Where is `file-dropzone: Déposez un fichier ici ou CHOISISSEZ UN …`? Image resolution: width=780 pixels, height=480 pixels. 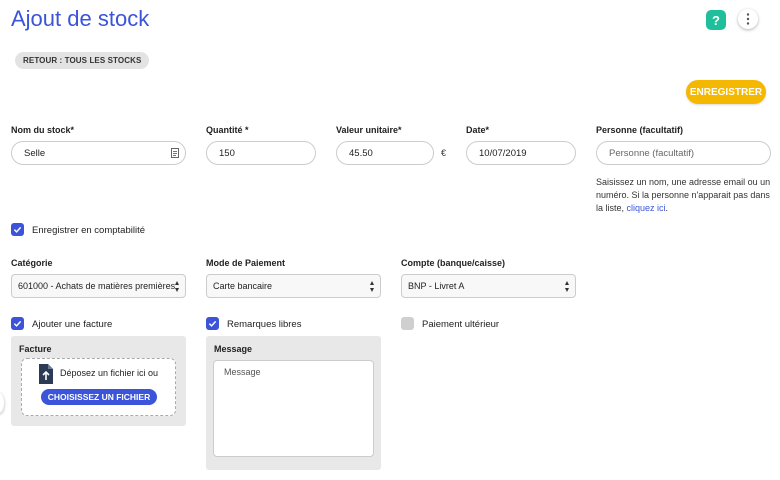
file-dropzone: Déposez un fichier ici ou CHOISISSEZ UN … is located at coordinates (98, 387).